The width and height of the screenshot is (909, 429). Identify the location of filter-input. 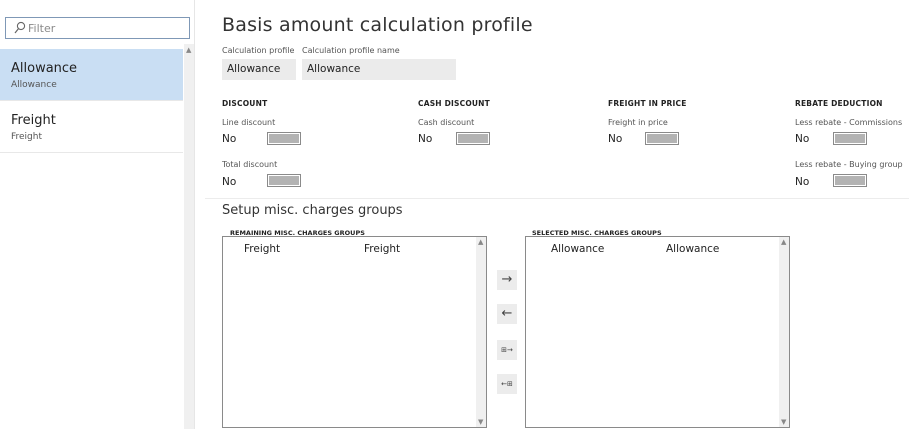
(103, 28).